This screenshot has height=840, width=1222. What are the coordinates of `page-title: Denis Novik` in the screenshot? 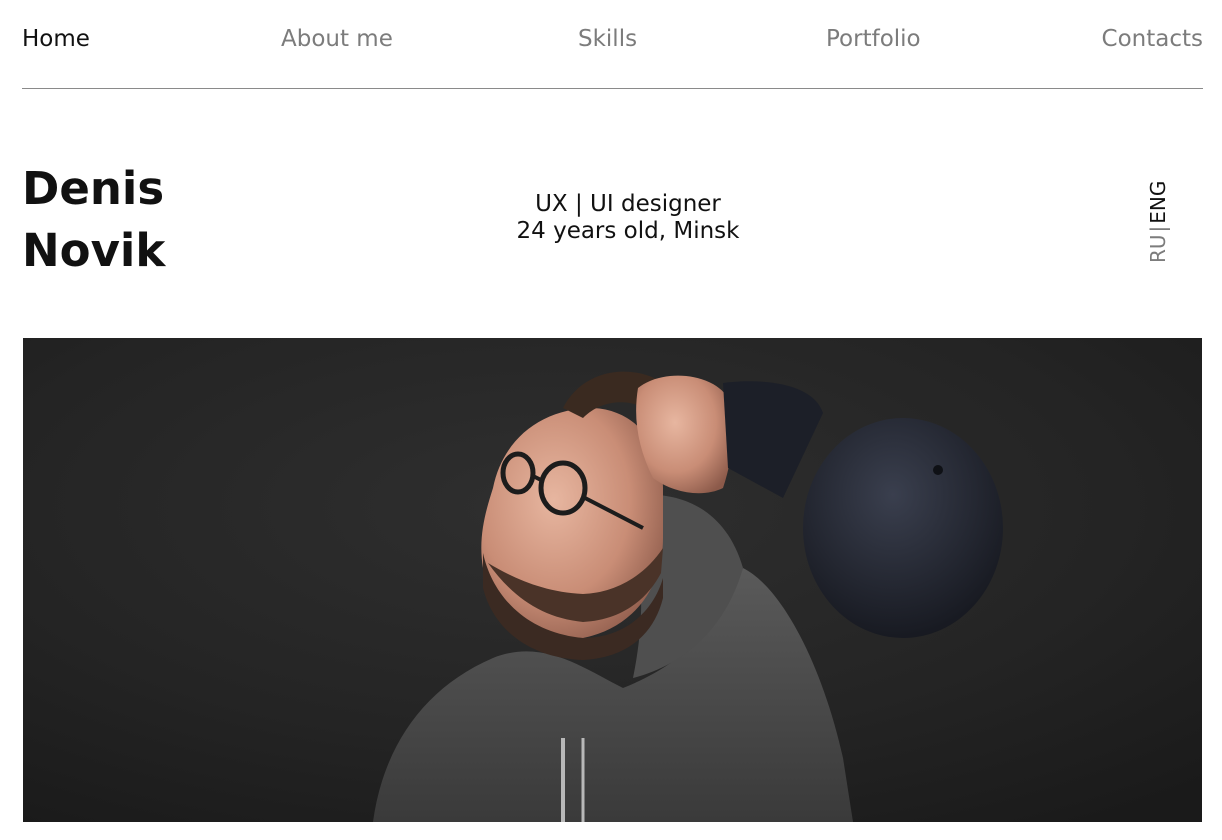 It's located at (93, 220).